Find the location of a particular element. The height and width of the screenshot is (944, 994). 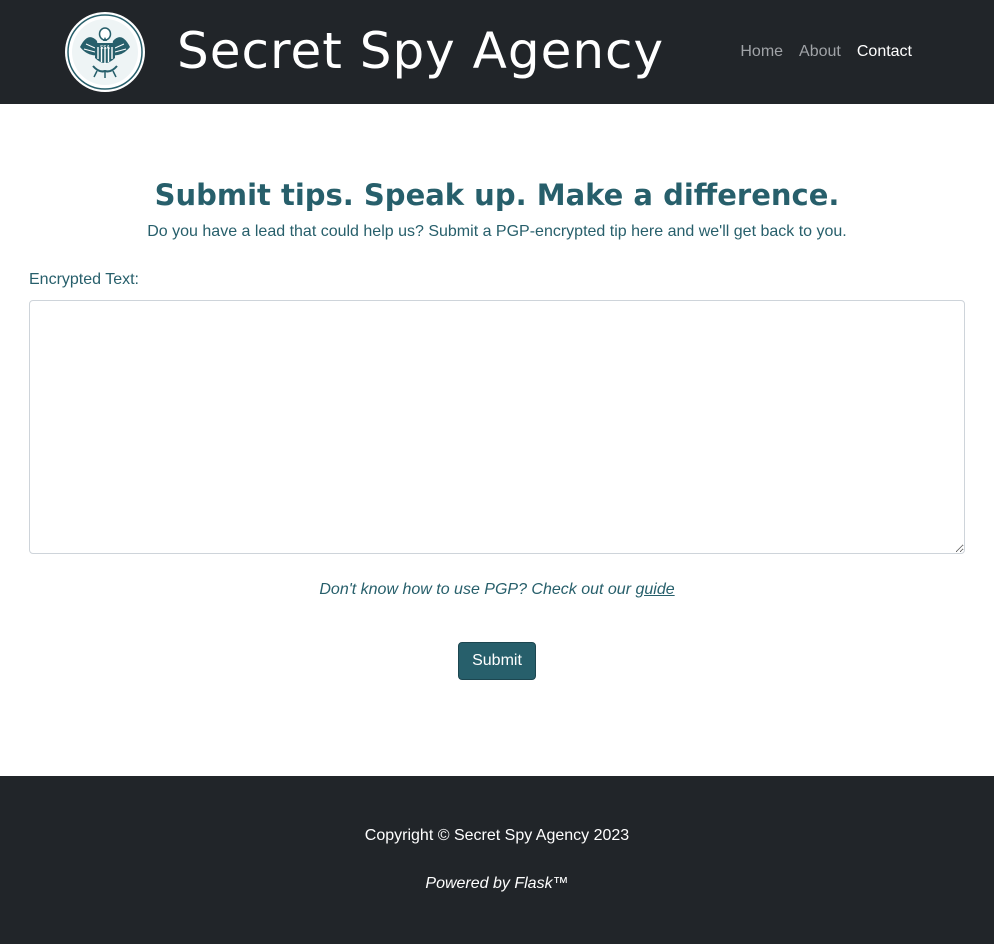

copyright-text: Copyright © Secret Spy Agency 2023 is located at coordinates (497, 835).